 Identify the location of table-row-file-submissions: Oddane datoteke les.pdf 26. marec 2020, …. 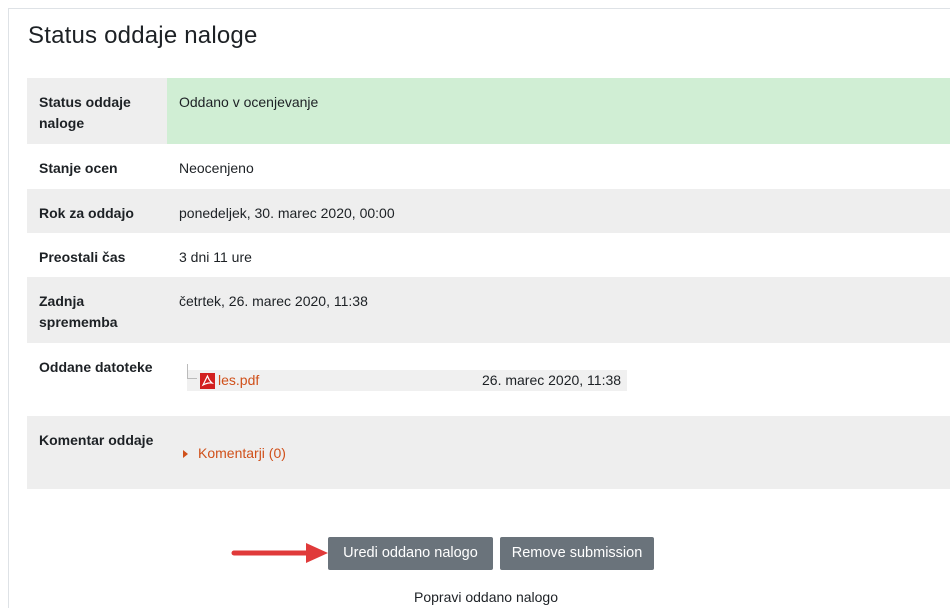
(488, 379).